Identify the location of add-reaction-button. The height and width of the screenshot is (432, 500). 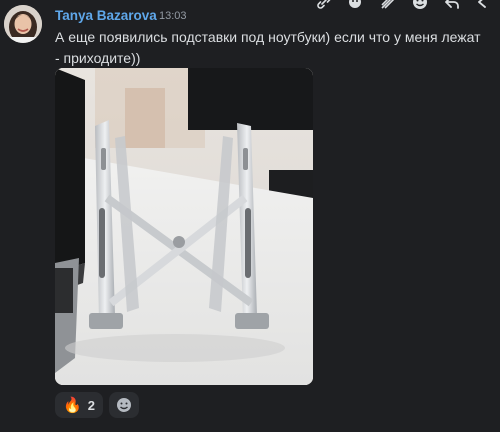
(123, 405).